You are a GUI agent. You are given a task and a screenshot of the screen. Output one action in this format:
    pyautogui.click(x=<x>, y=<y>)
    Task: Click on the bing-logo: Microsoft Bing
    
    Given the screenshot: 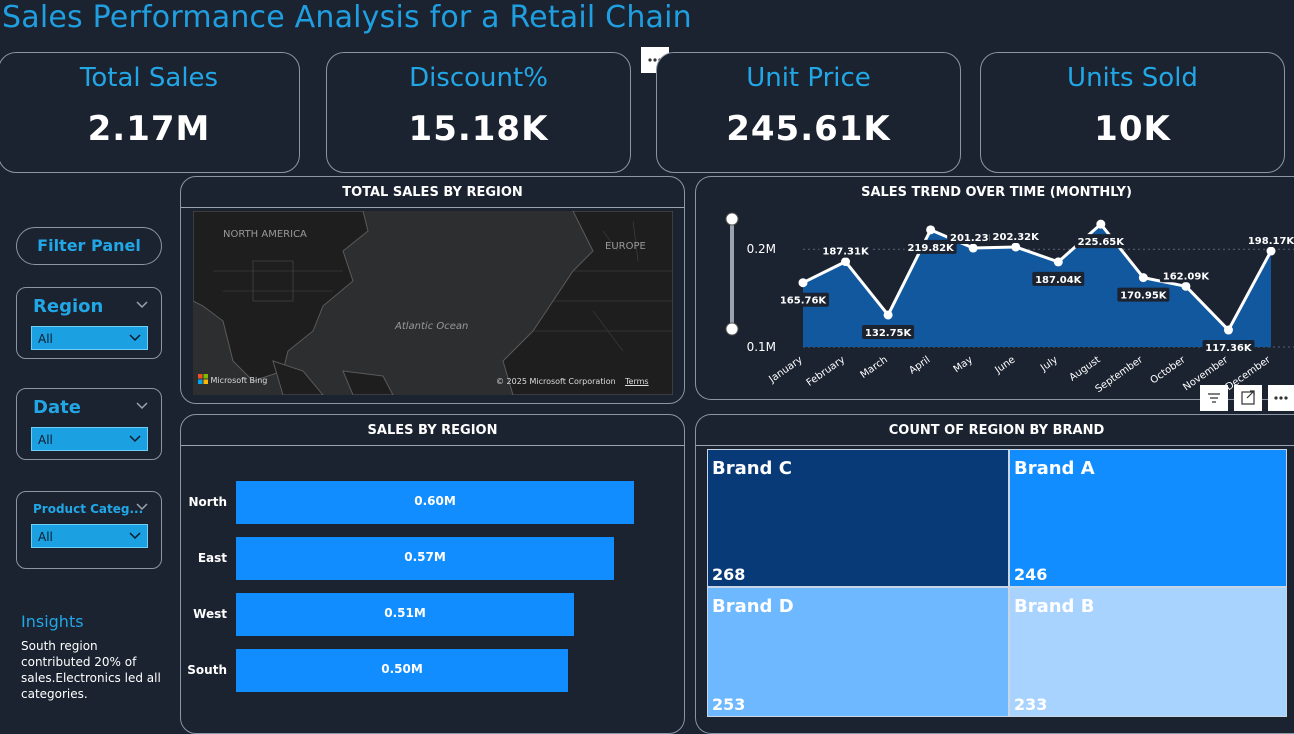 What is the action you would take?
    pyautogui.click(x=232, y=379)
    